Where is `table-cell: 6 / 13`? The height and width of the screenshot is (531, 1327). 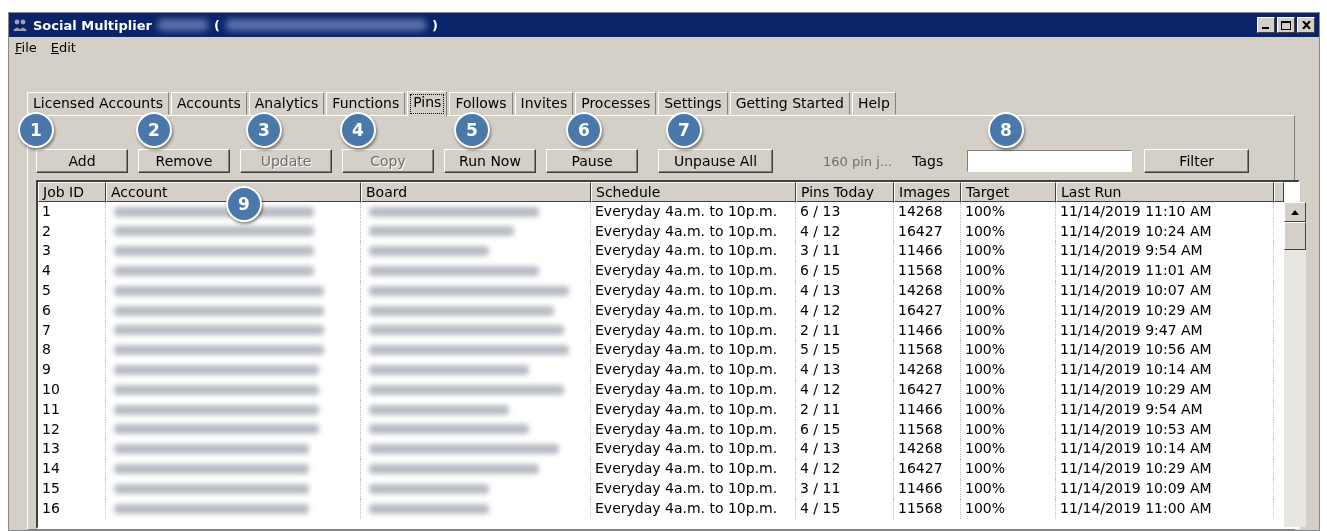 table-cell: 6 / 13 is located at coordinates (845, 211).